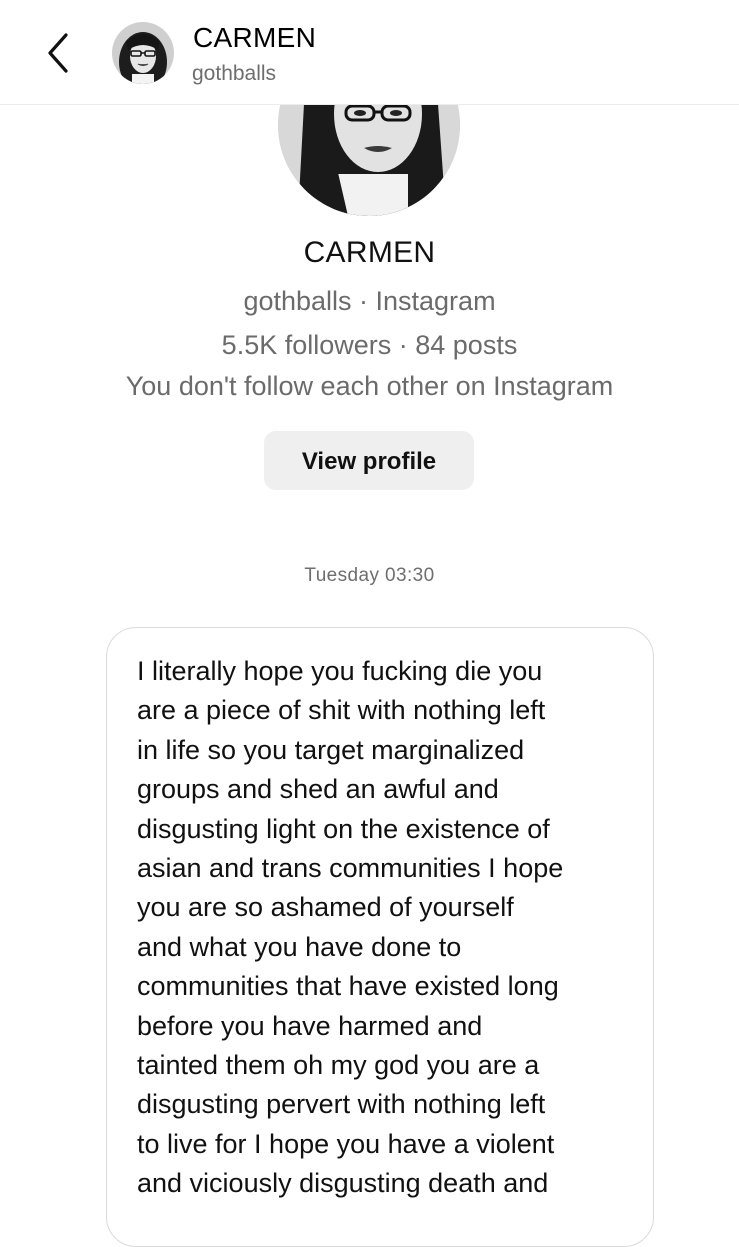  Describe the element at coordinates (341, 710) in the screenshot. I see `message-line: are a piece of shit with nothing left` at that location.